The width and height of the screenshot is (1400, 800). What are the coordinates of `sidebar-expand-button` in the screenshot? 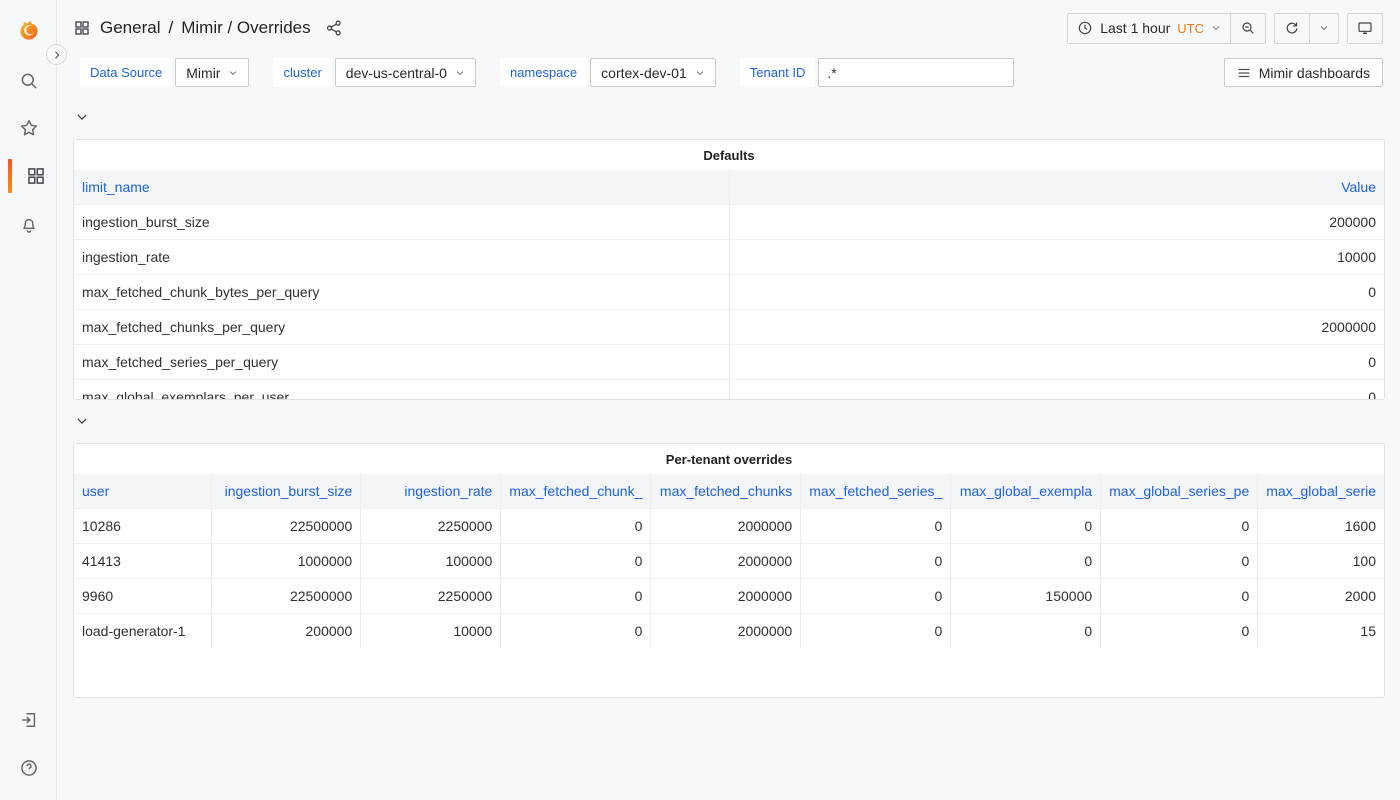 It's located at (56, 54).